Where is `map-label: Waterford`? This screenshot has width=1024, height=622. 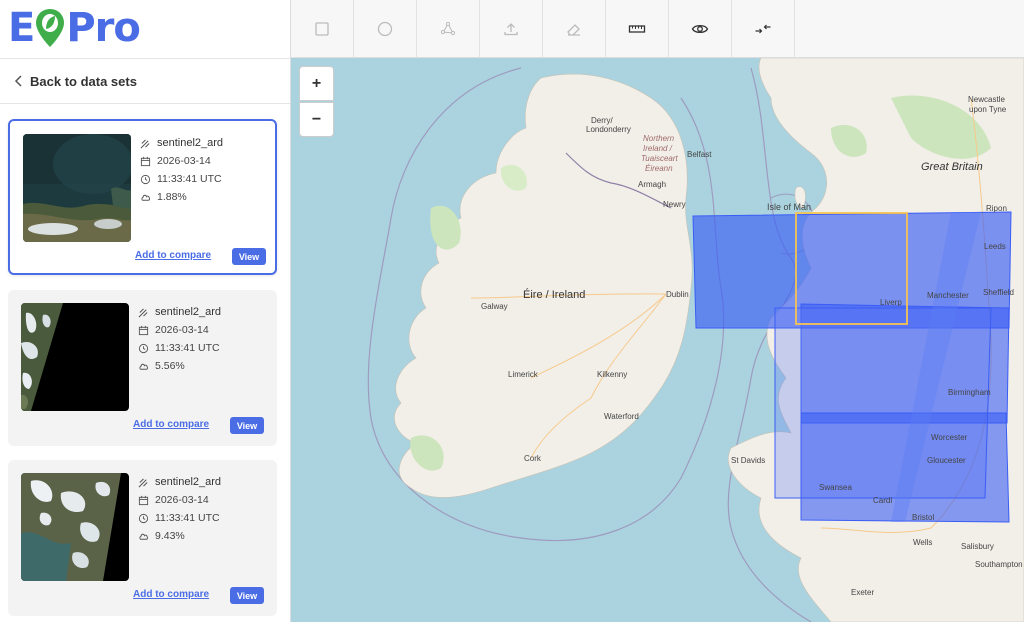 map-label: Waterford is located at coordinates (621, 416).